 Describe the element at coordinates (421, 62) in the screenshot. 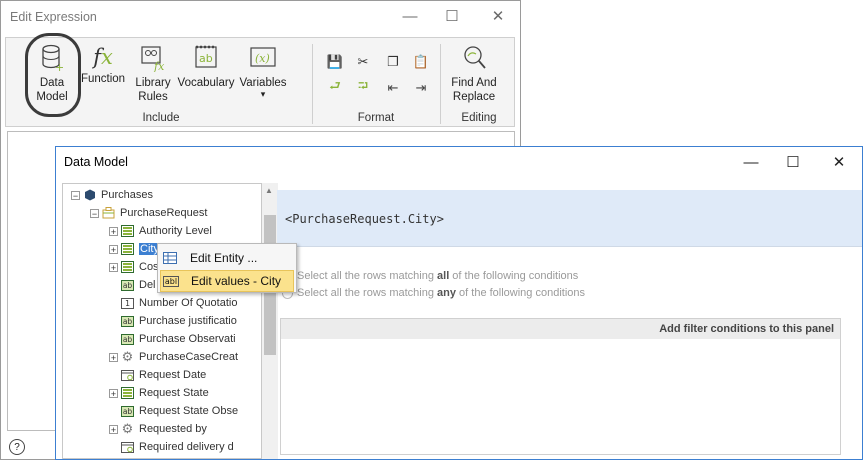

I see `paste-icon: 📋` at that location.